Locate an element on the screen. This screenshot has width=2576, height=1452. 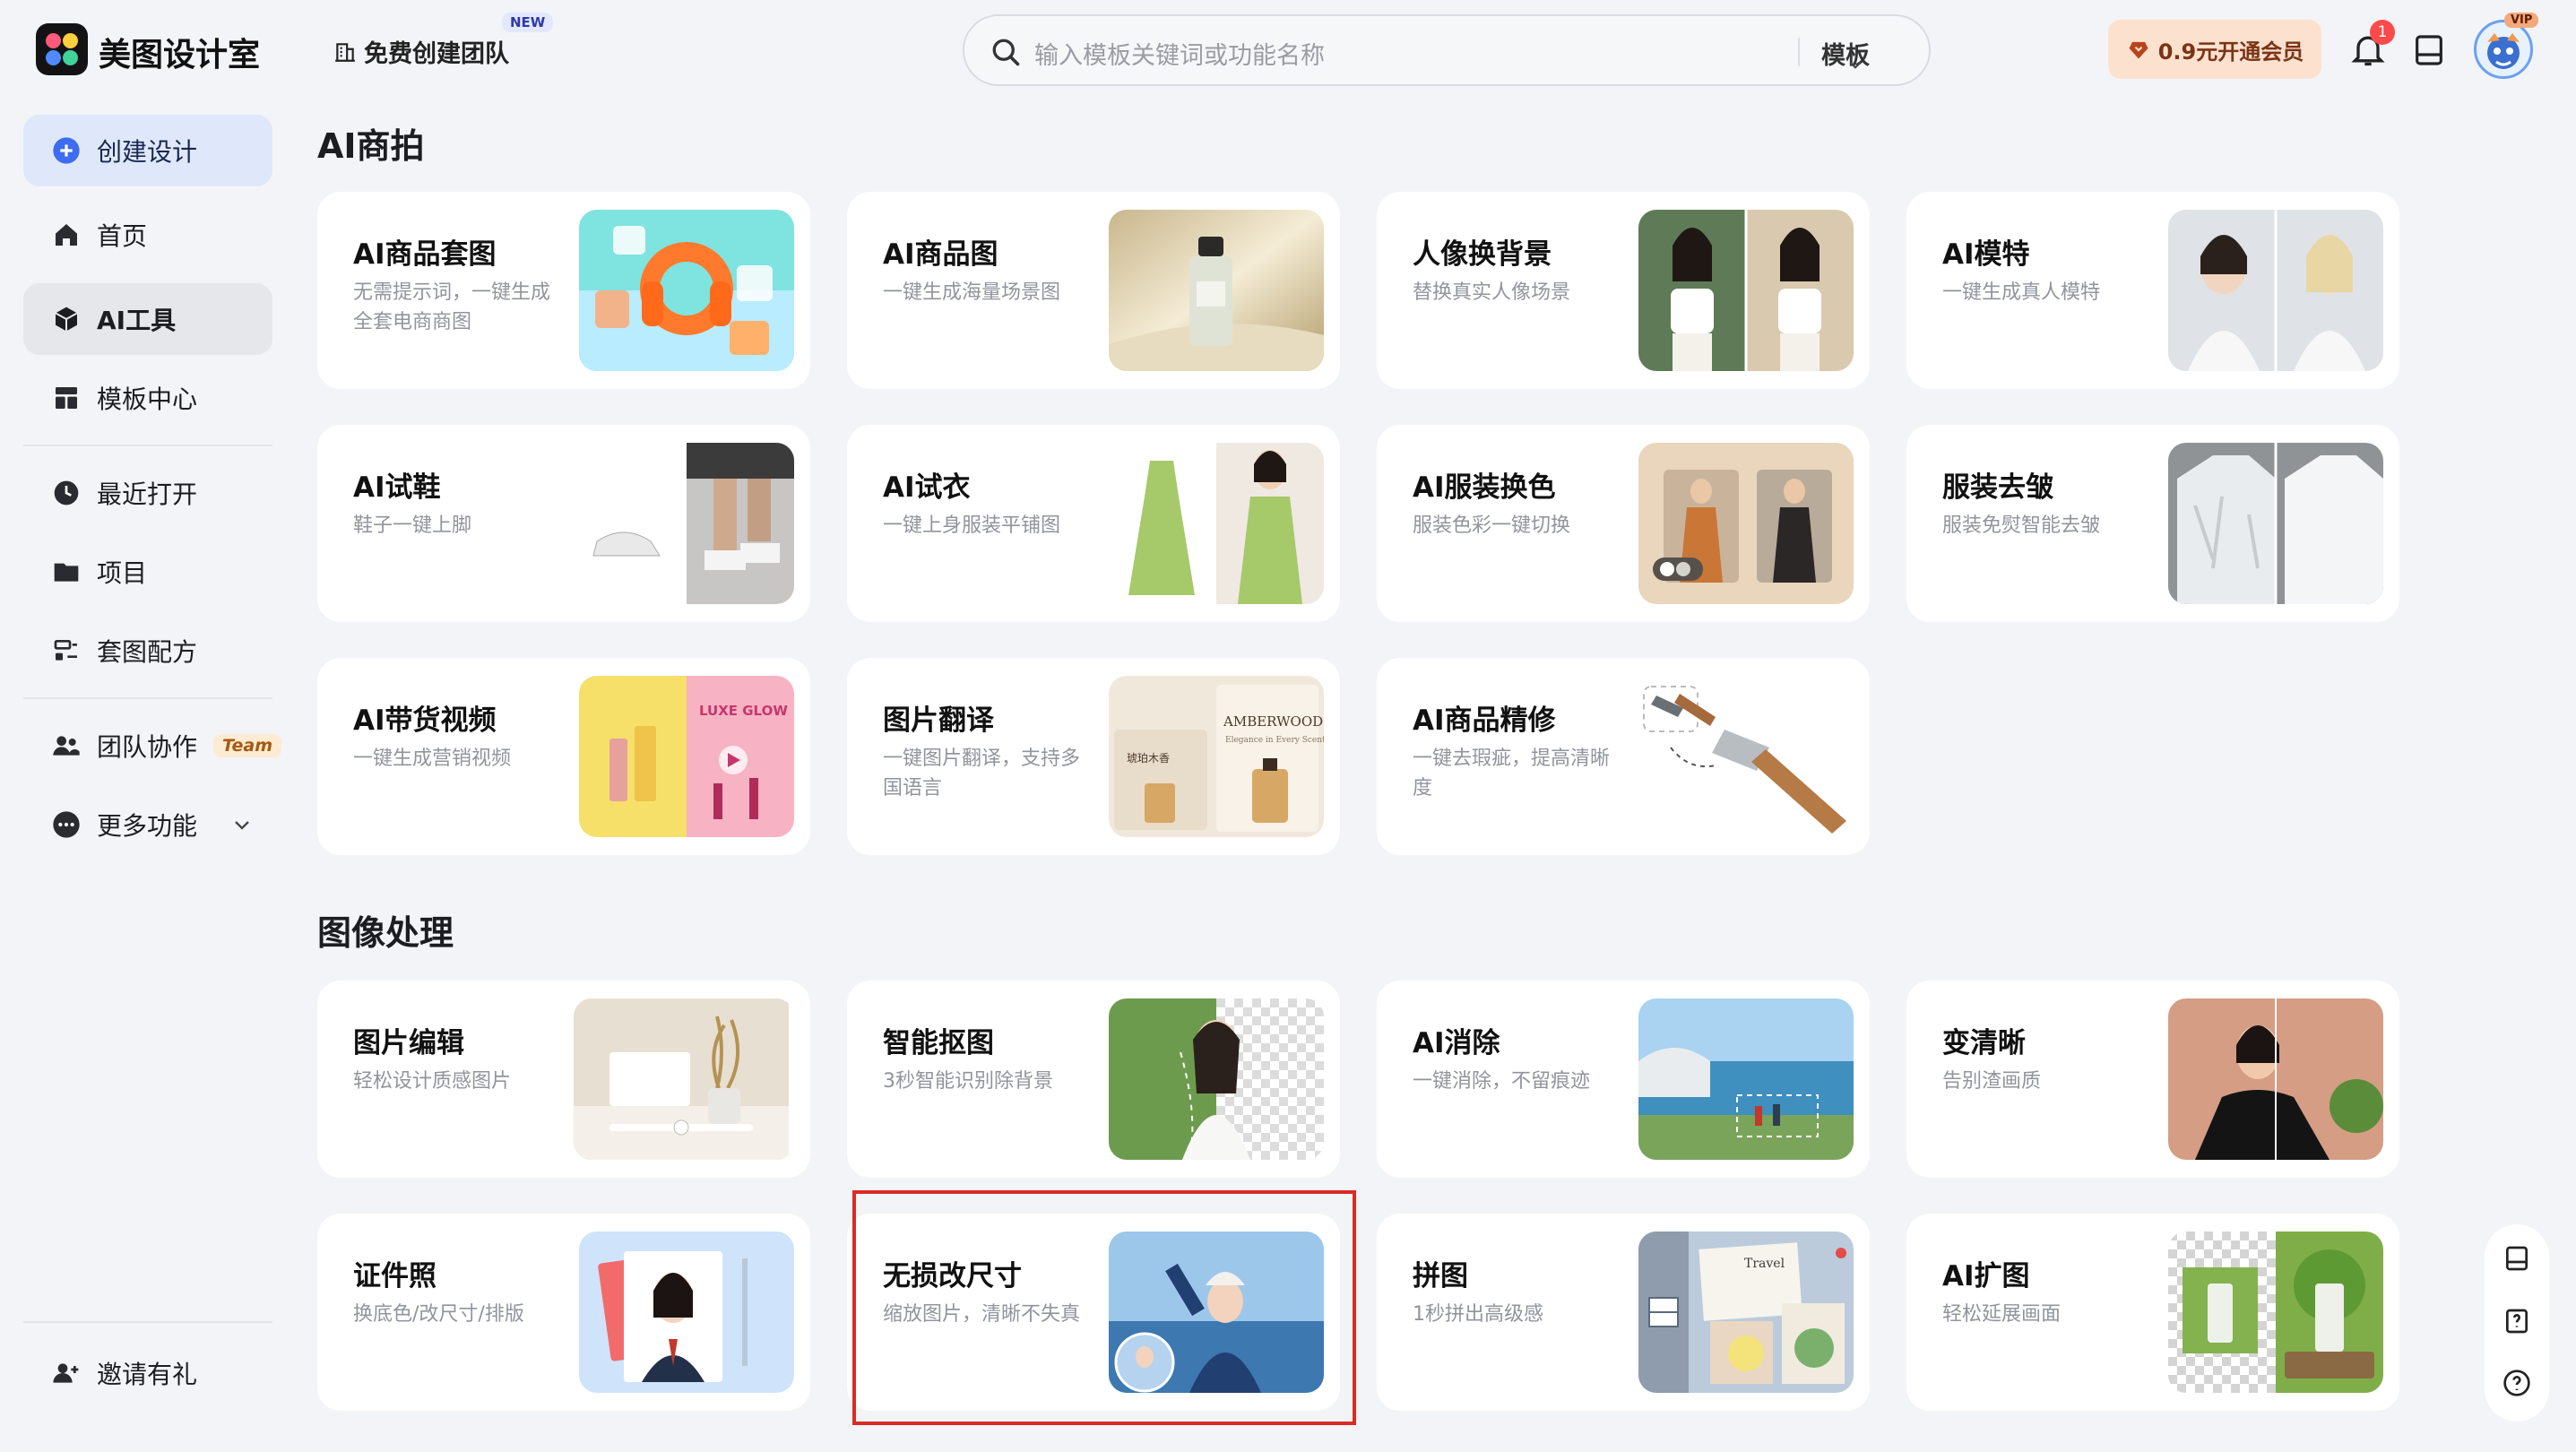
clipboard-icon is located at coordinates (2429, 50).